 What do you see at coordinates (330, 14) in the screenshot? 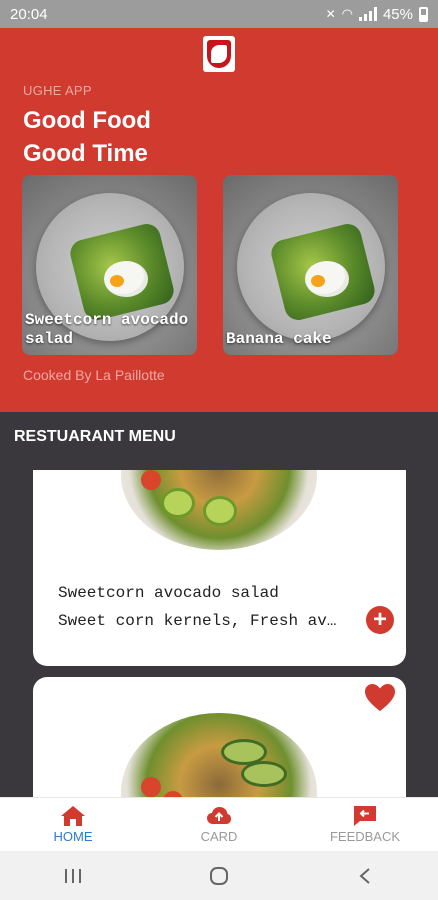
I see `mute-icon: ✕` at bounding box center [330, 14].